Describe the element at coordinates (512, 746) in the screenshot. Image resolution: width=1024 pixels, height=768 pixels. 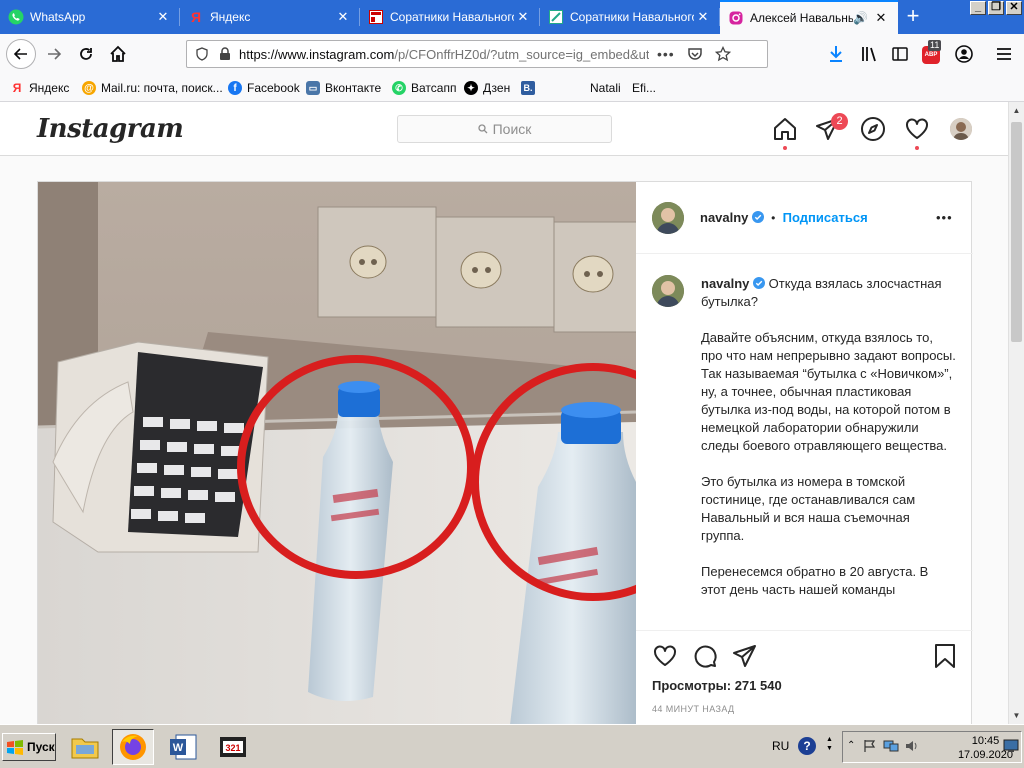
I see `windows-taskbar: Пуск W 321 RU ? ▲ ▼ ⌃ 10:45 17.09.2020` at that location.